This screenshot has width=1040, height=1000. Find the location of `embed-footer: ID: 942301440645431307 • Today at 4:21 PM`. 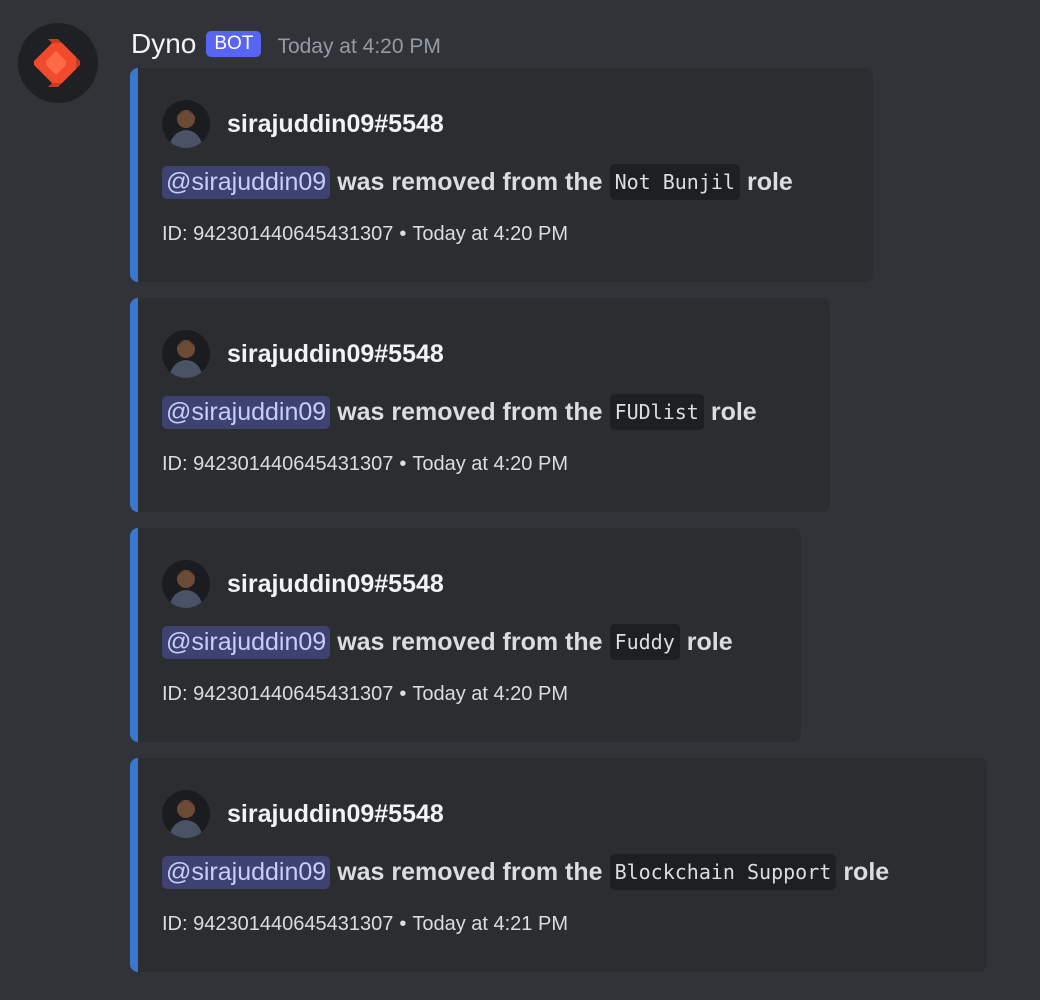

embed-footer: ID: 942301440645431307 • Today at 4:21 PM is located at coordinates (365, 924).